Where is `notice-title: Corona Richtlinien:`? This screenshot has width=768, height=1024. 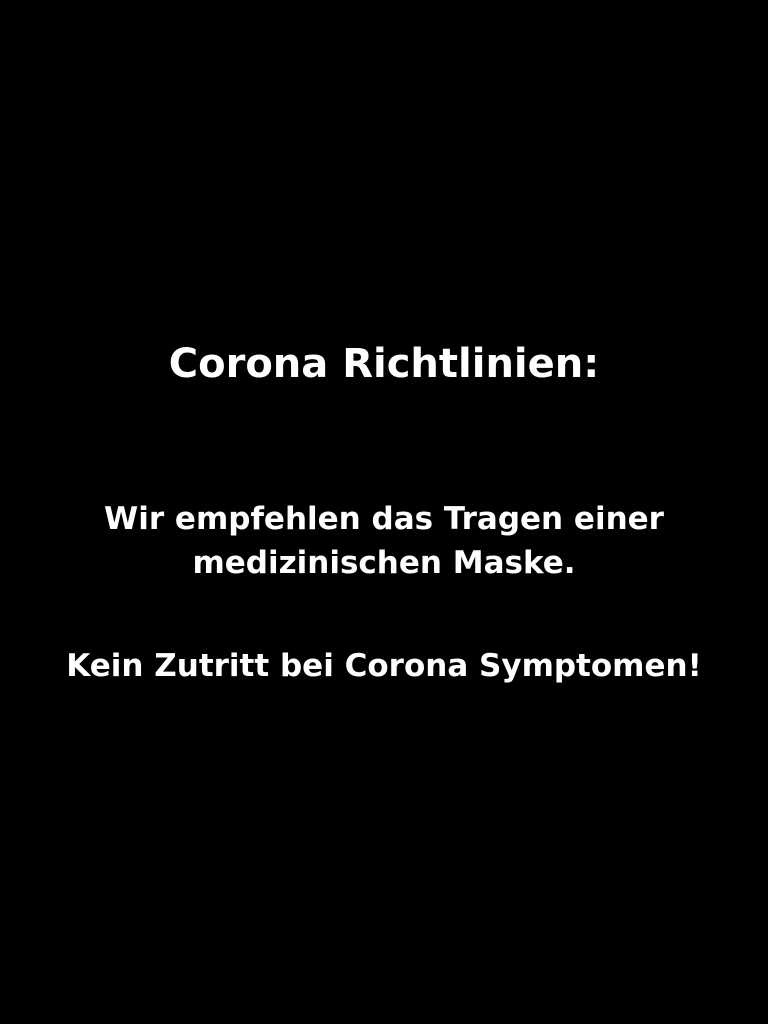
notice-title: Corona Richtlinien: is located at coordinates (384, 364).